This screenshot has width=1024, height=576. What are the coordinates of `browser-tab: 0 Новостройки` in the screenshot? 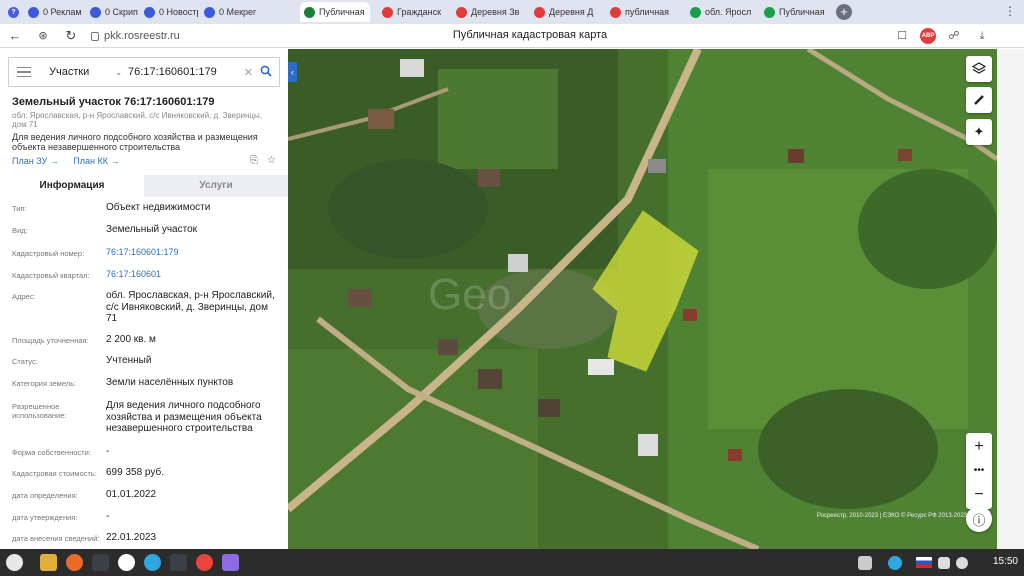 It's located at (169, 12).